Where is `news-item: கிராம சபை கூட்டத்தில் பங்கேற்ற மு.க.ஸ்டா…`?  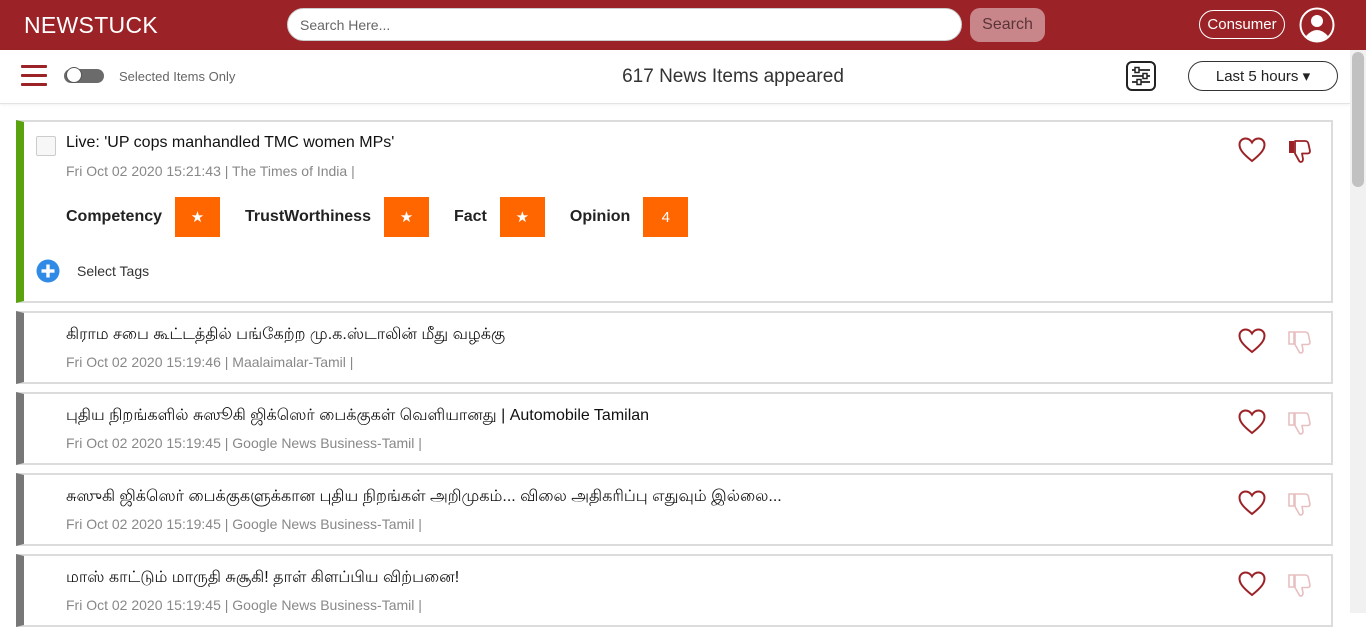
news-item: கிராம சபை கூட்டத்தில் பங்கேற்ற மு.க.ஸ்டா… is located at coordinates (674, 347).